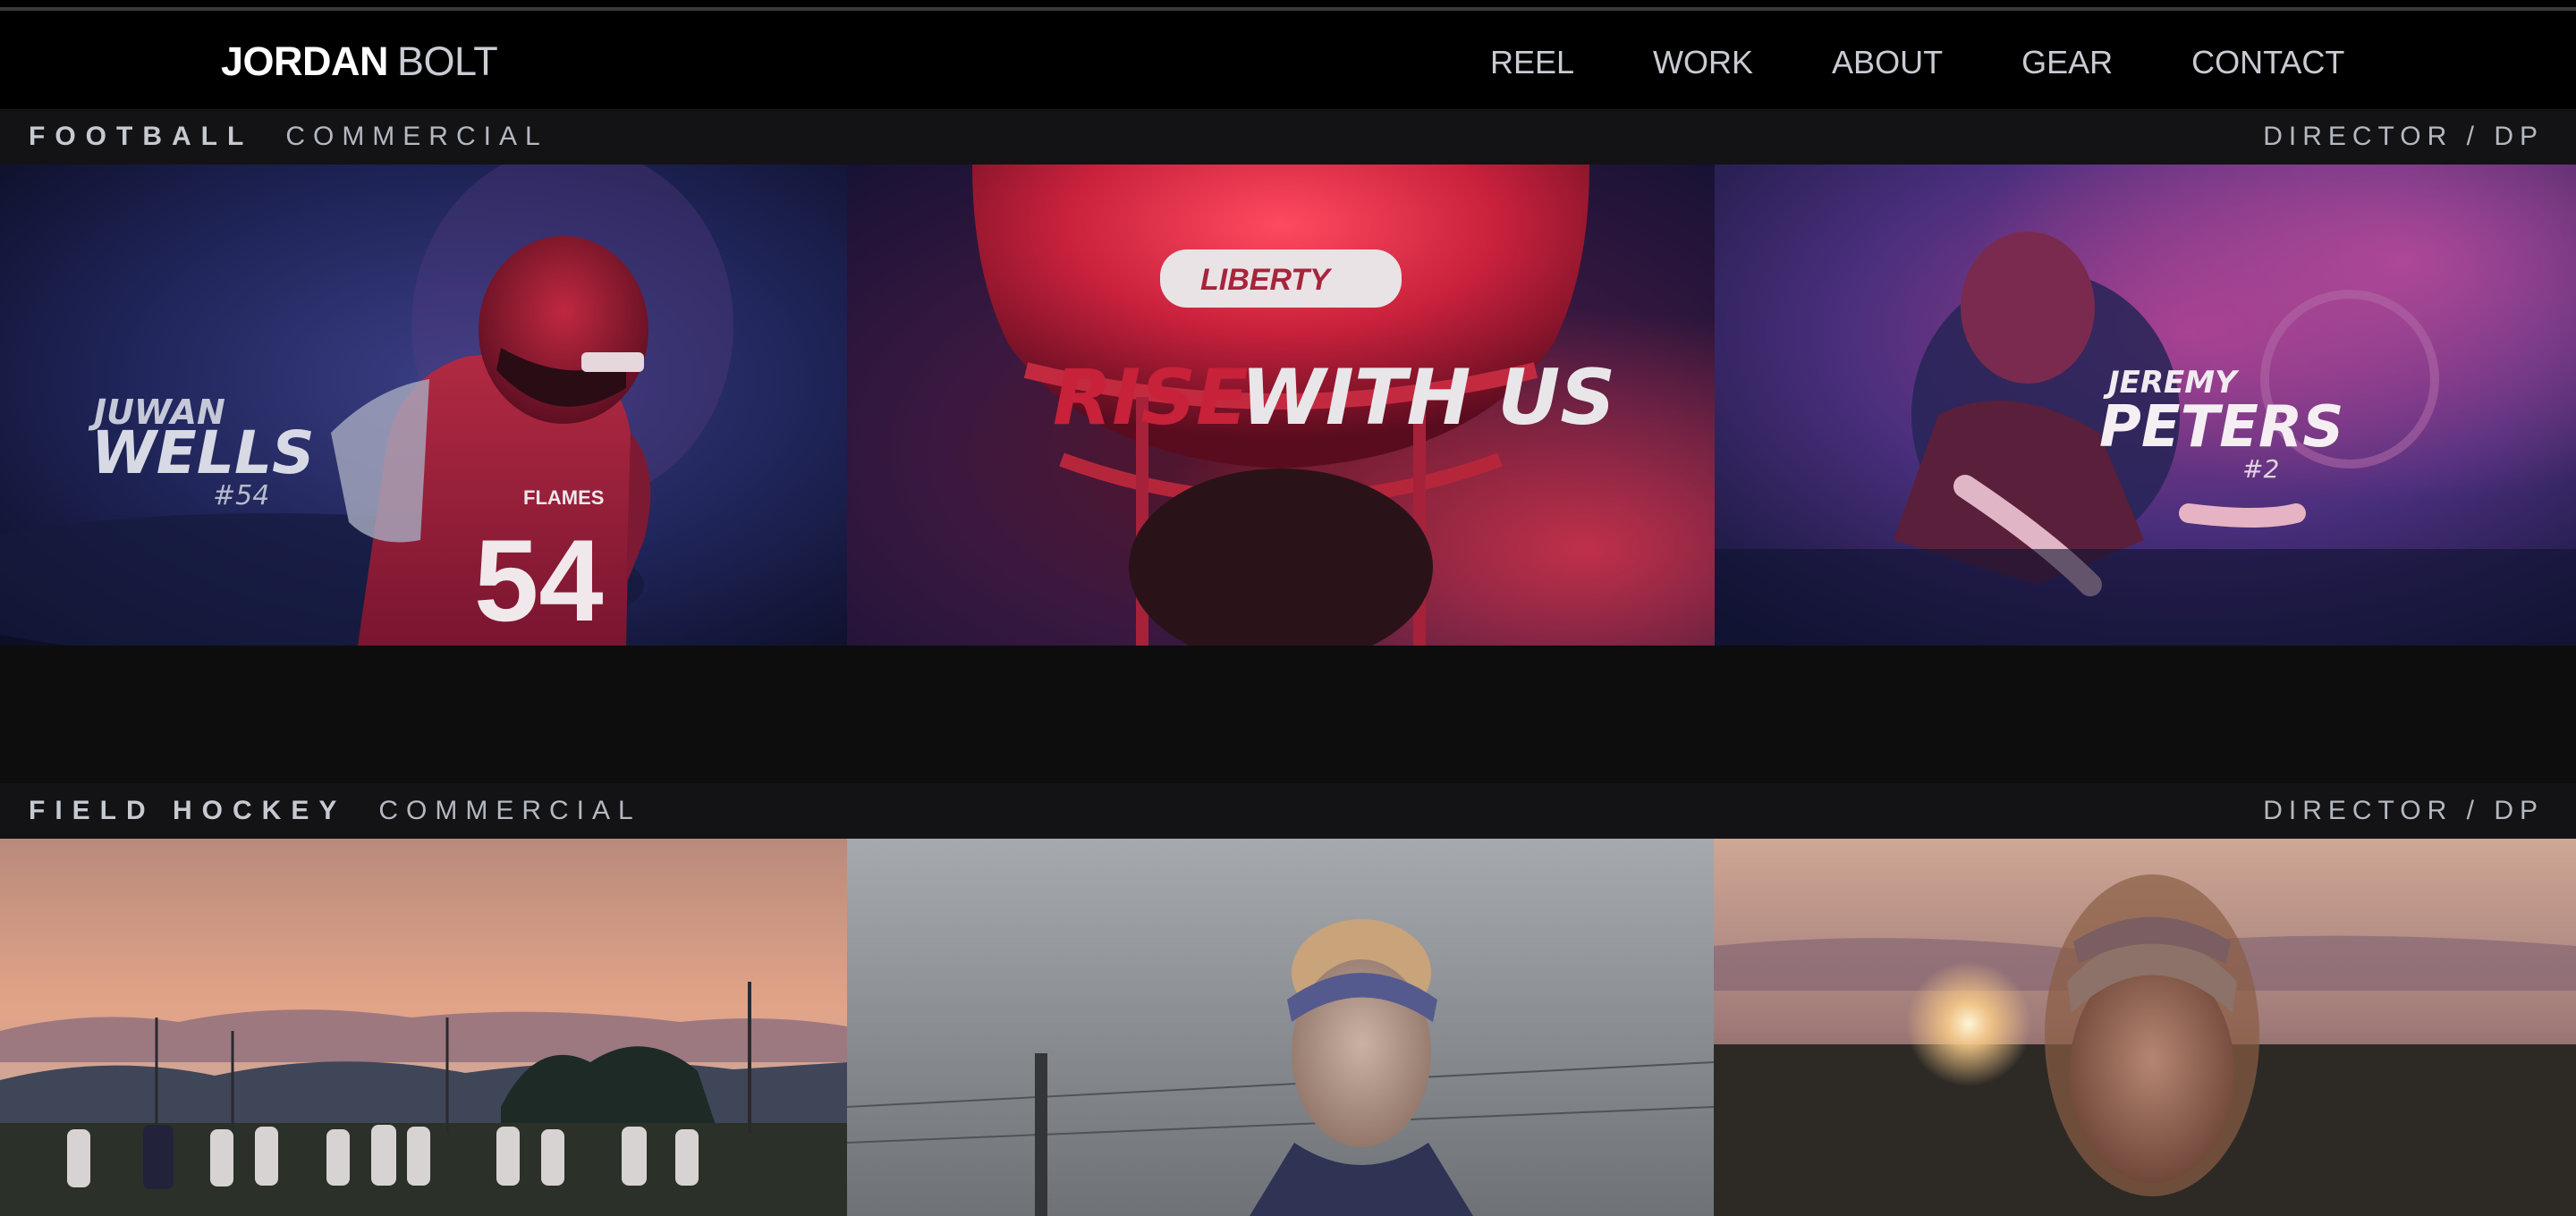 This screenshot has height=1216, width=2576. Describe the element at coordinates (2067, 63) in the screenshot. I see `nav-gear: GEAR` at that location.